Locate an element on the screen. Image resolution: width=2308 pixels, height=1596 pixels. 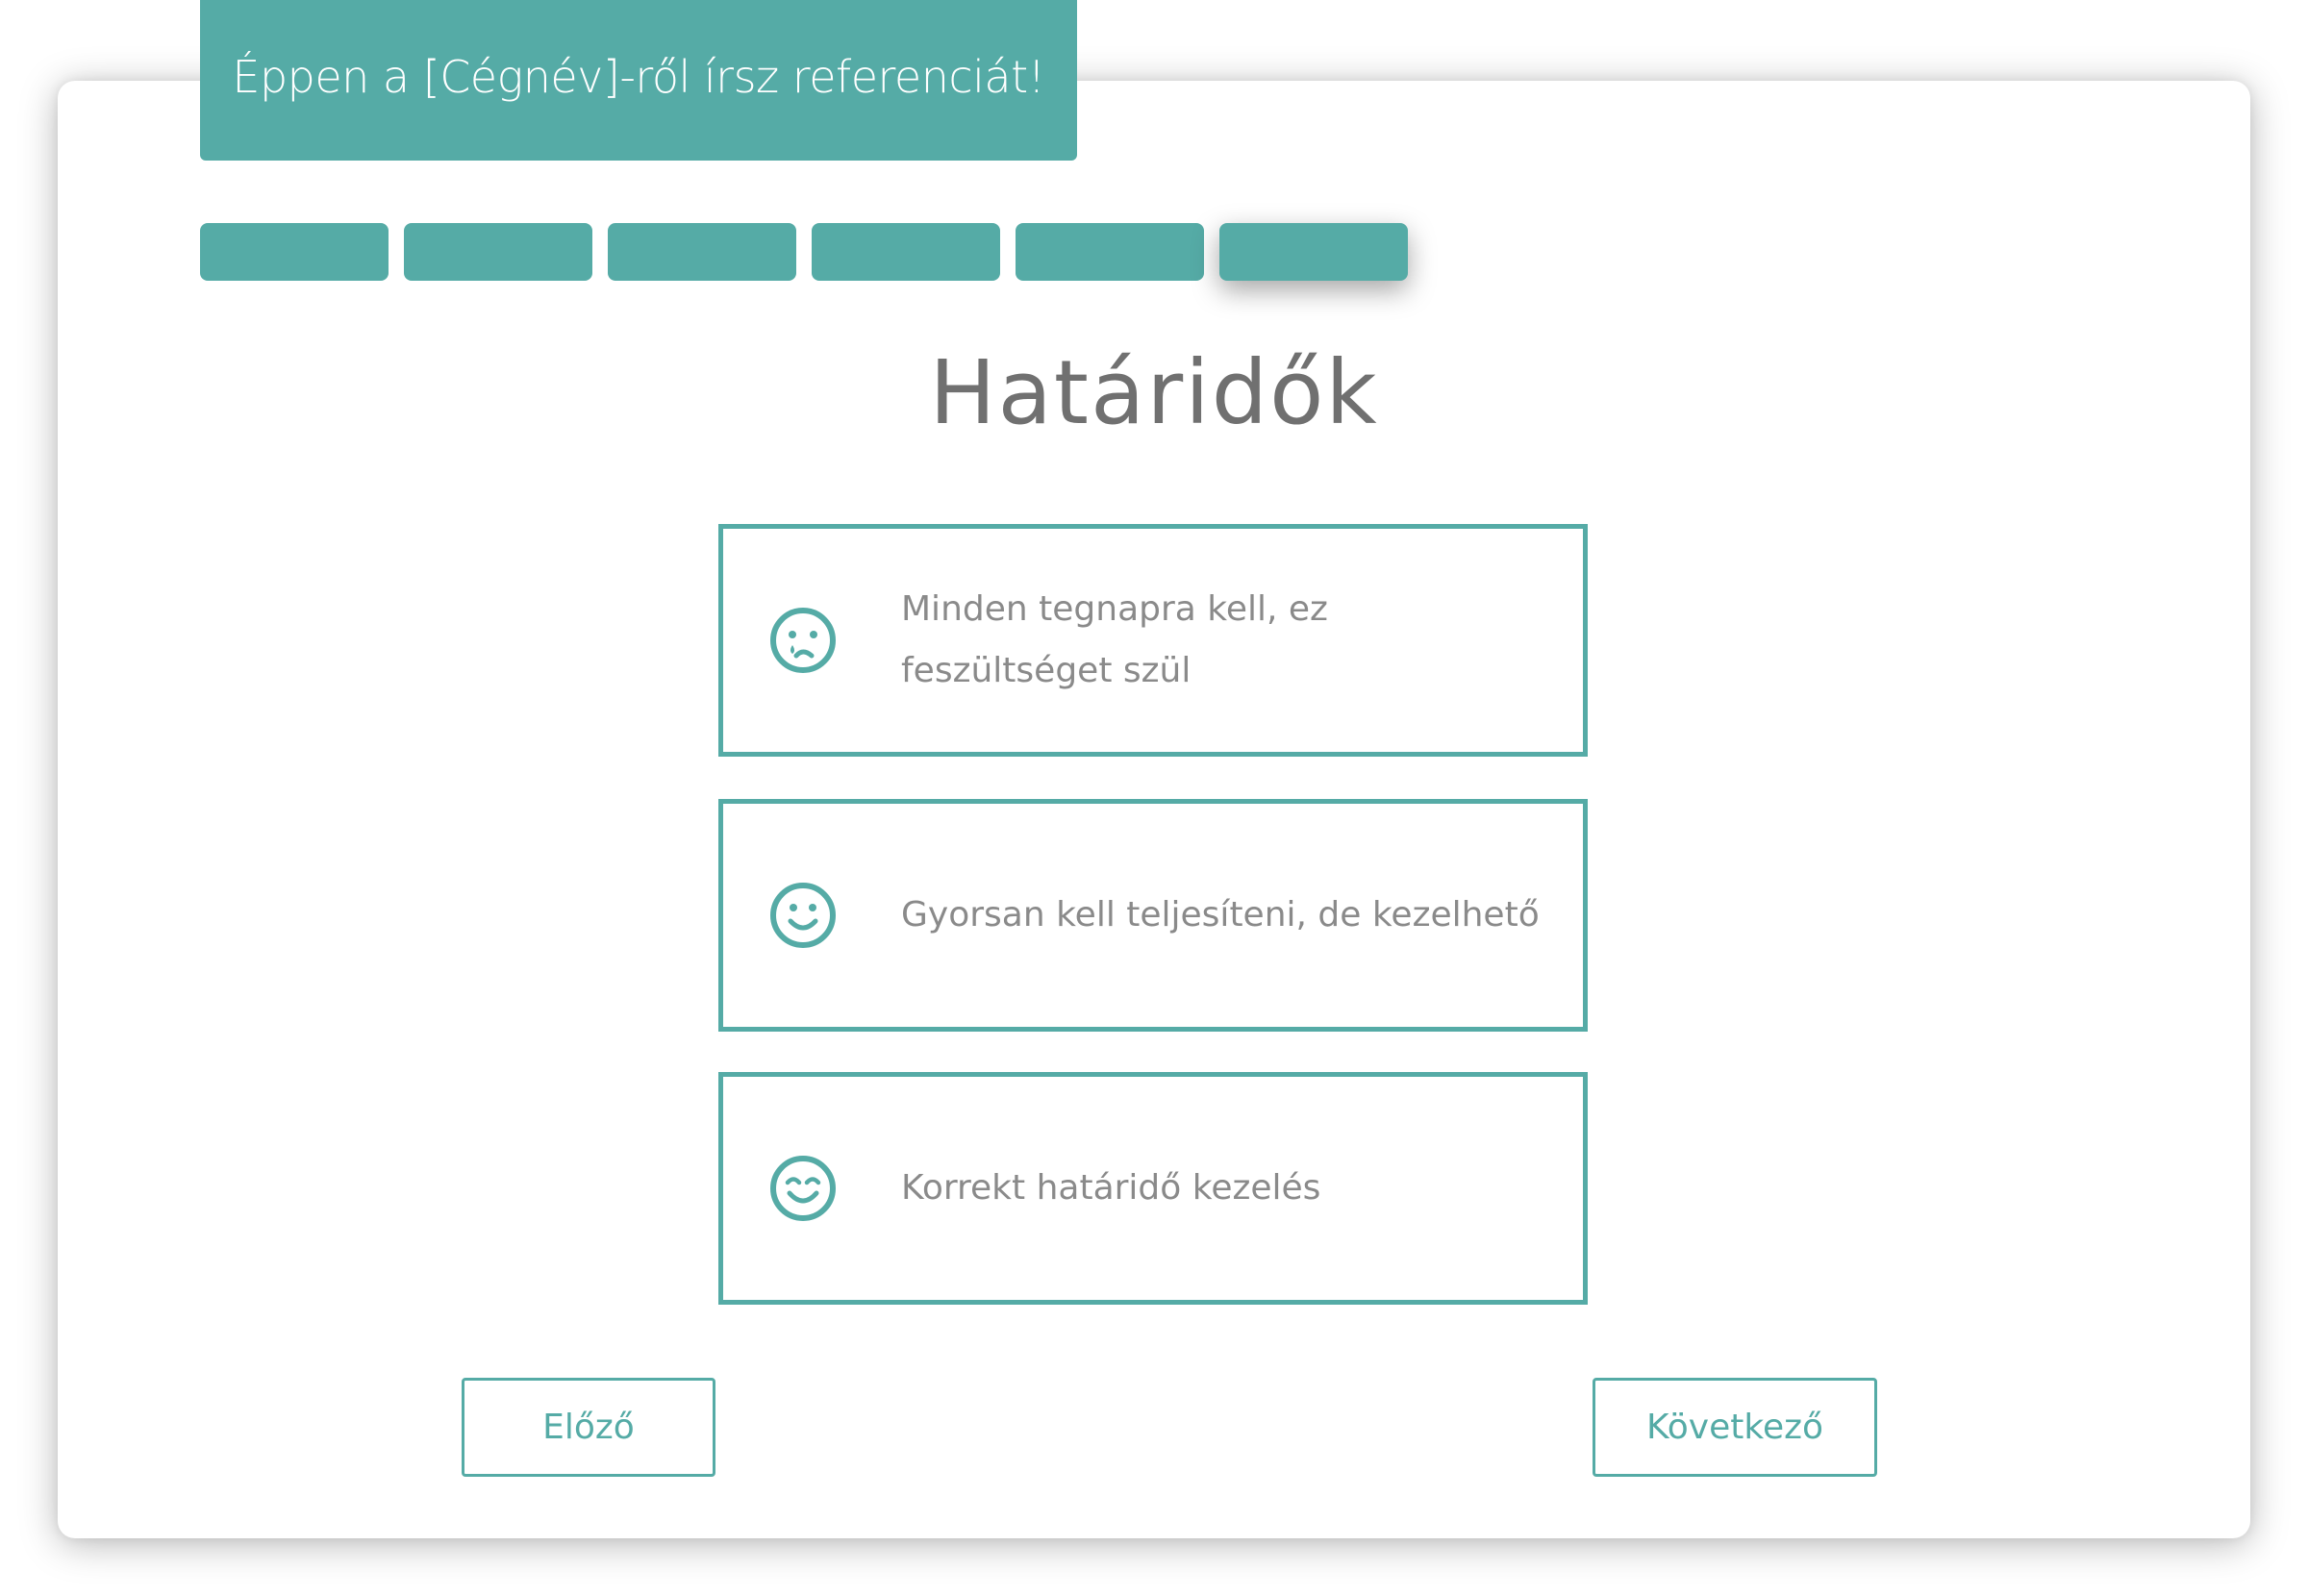
option-label: Gyorsan kell teljesíteni, de kezelhető is located at coordinates (1221, 915).